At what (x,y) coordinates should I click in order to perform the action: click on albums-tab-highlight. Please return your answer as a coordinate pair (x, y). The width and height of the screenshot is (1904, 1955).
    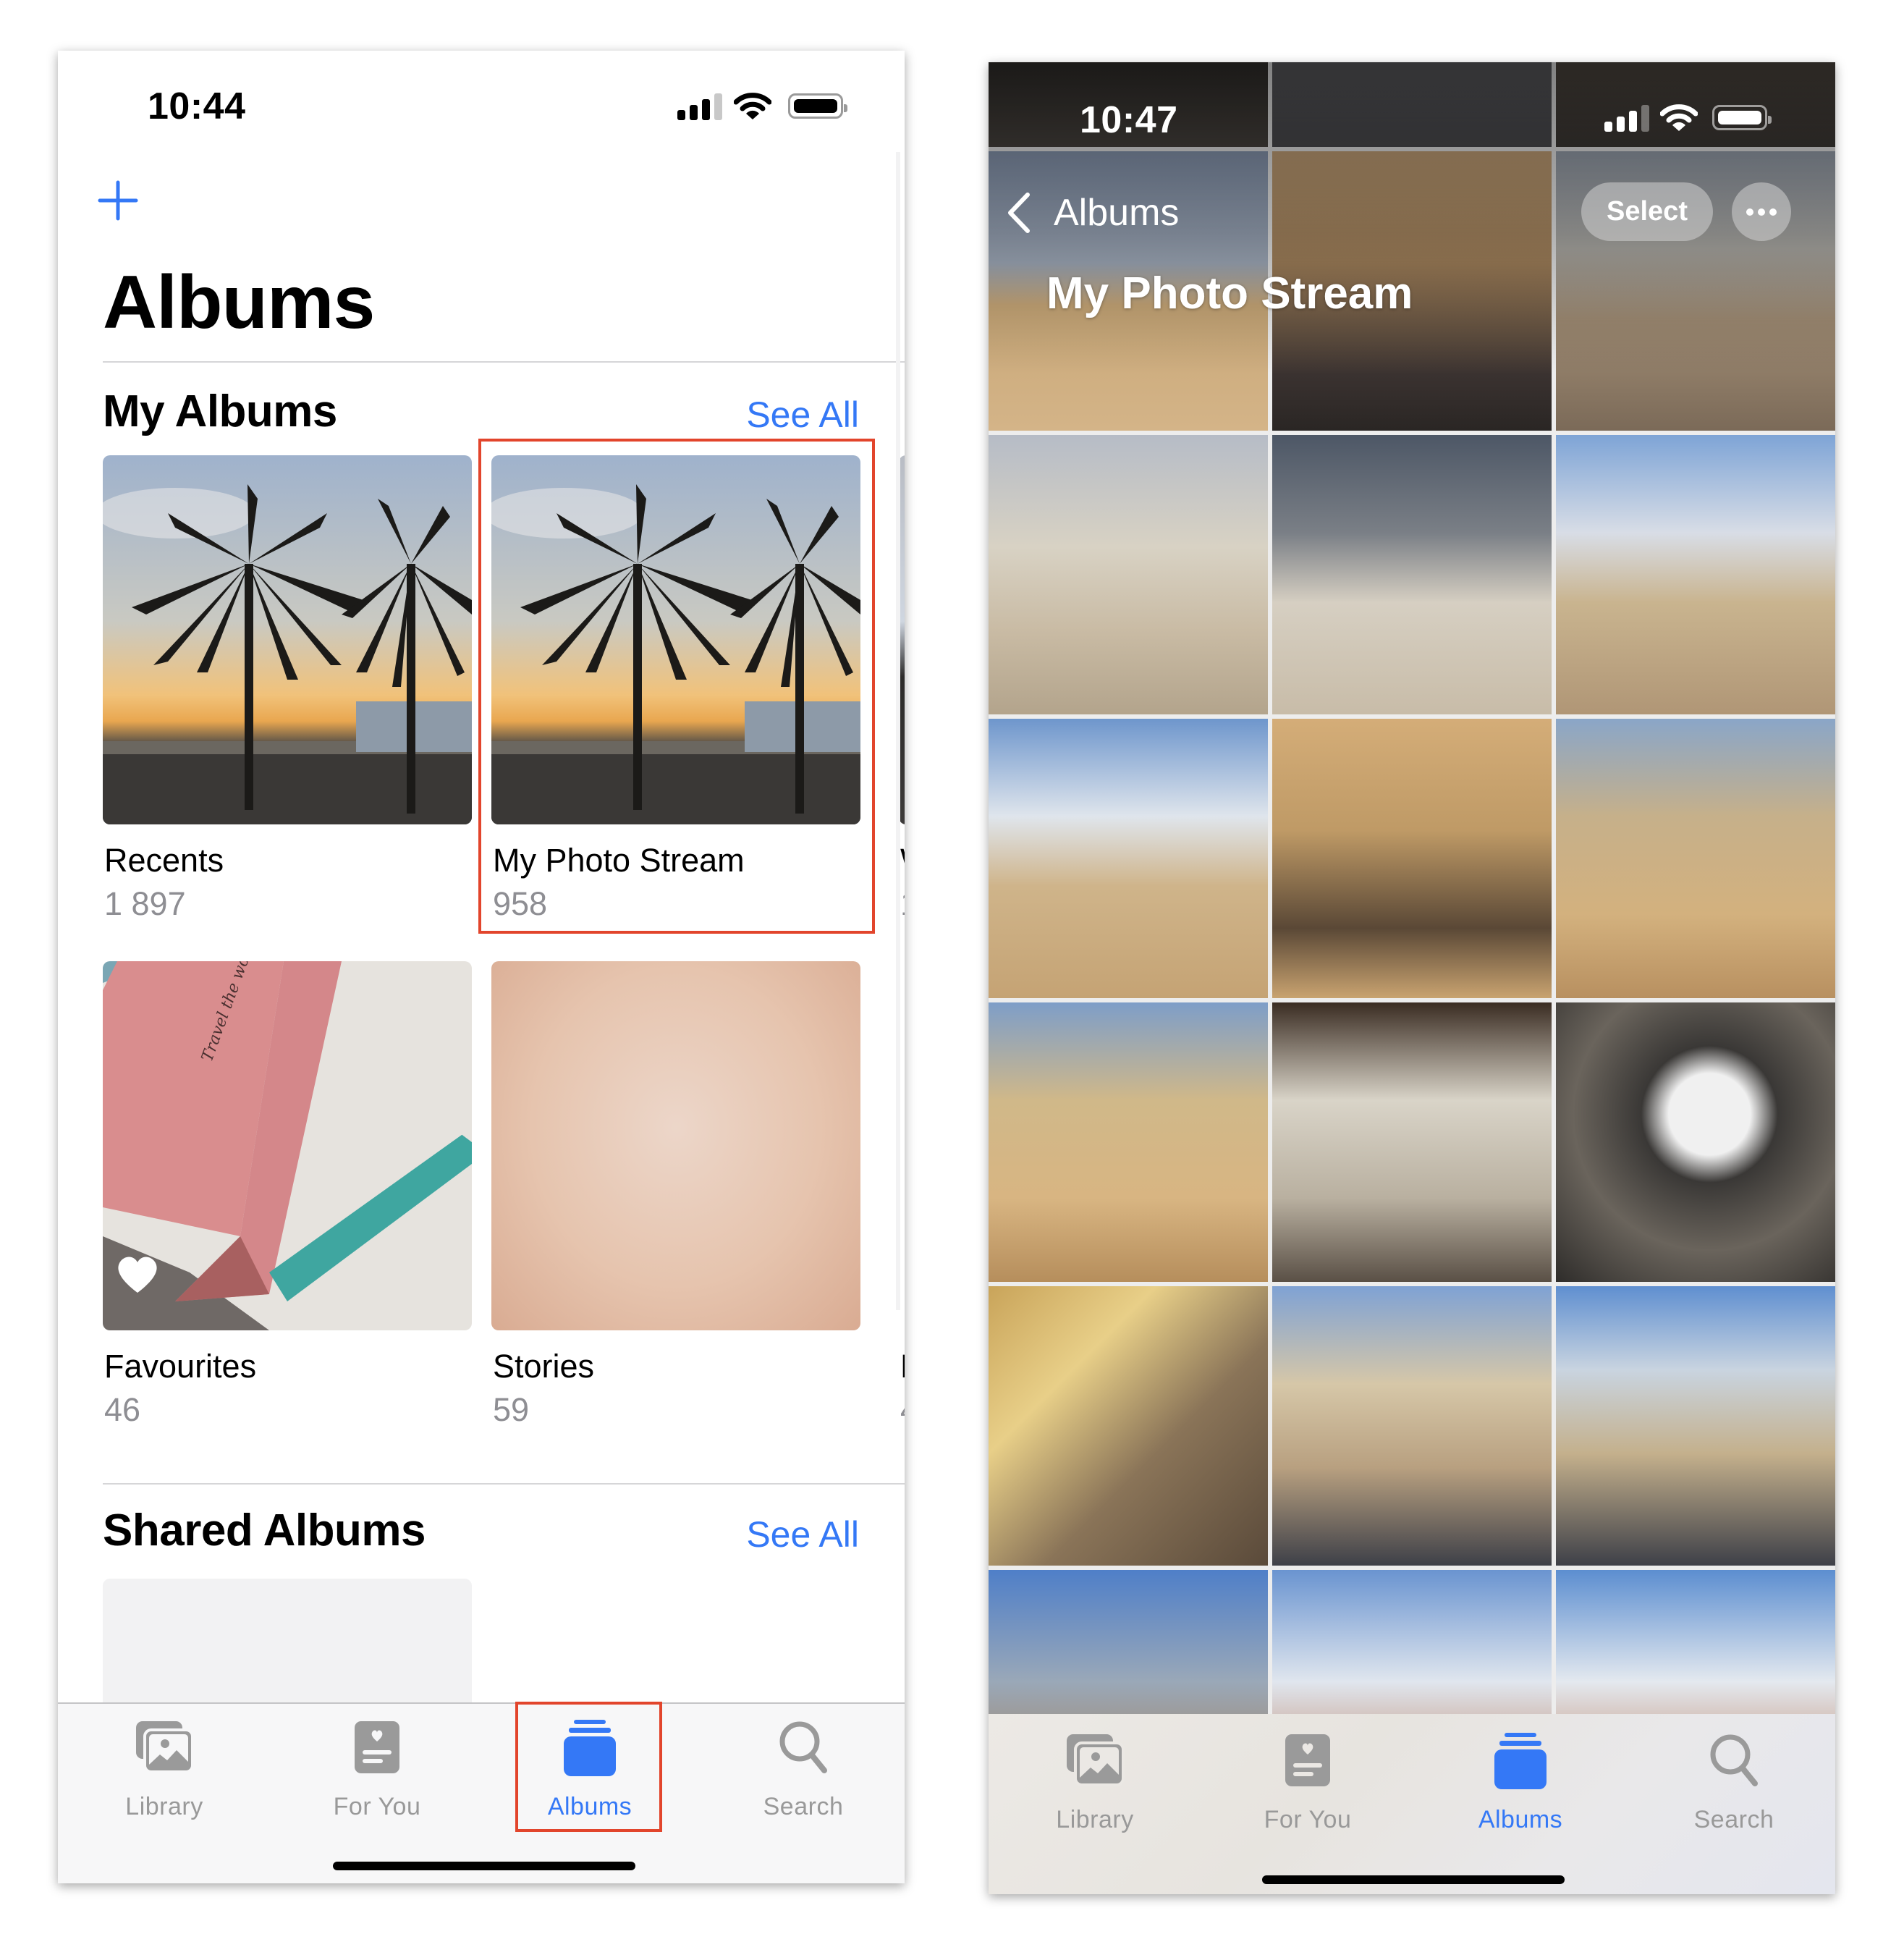
    Looking at the image, I should click on (588, 1767).